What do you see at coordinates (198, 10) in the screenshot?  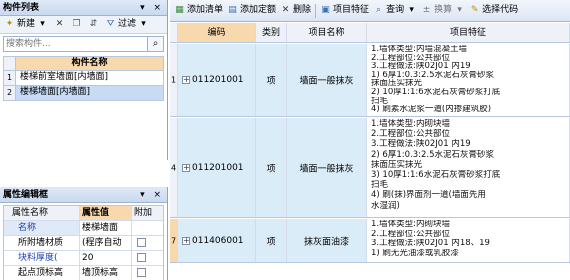 I see `add-list-button: ▦ 添加清单` at bounding box center [198, 10].